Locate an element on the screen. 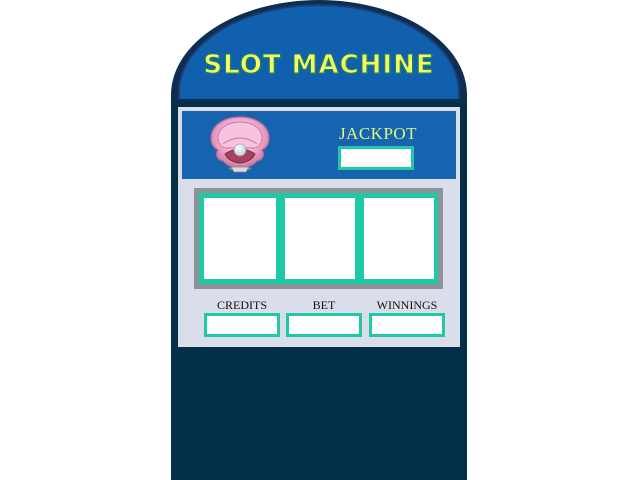 Image resolution: width=640 pixels, height=480 pixels. jackpot-label: JACKPOT is located at coordinates (378, 133).